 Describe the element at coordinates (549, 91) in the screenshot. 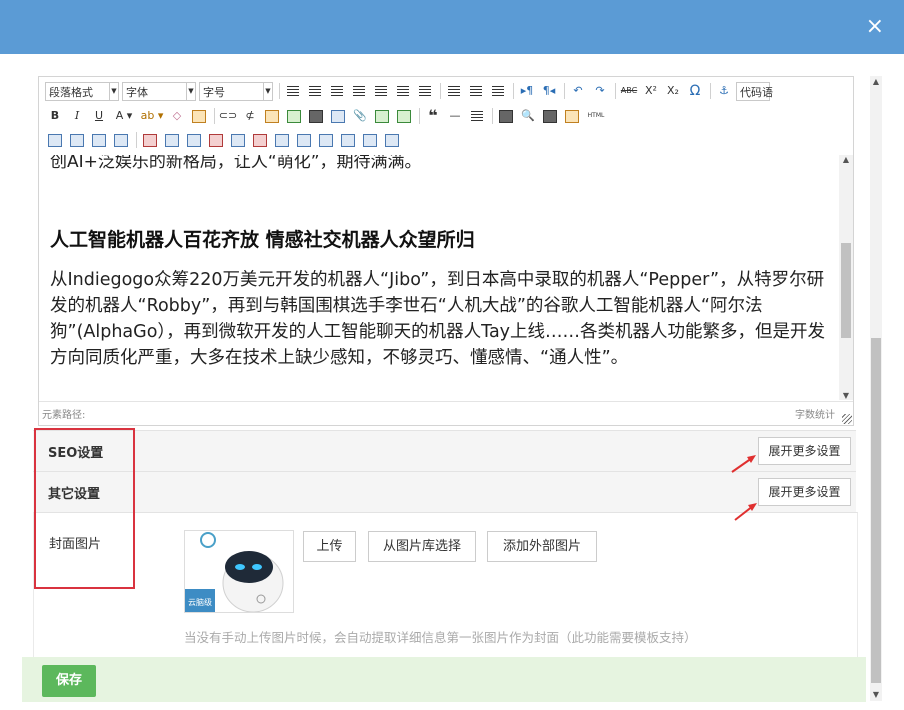

I see `rtl-direction-icon: ¶◂` at that location.